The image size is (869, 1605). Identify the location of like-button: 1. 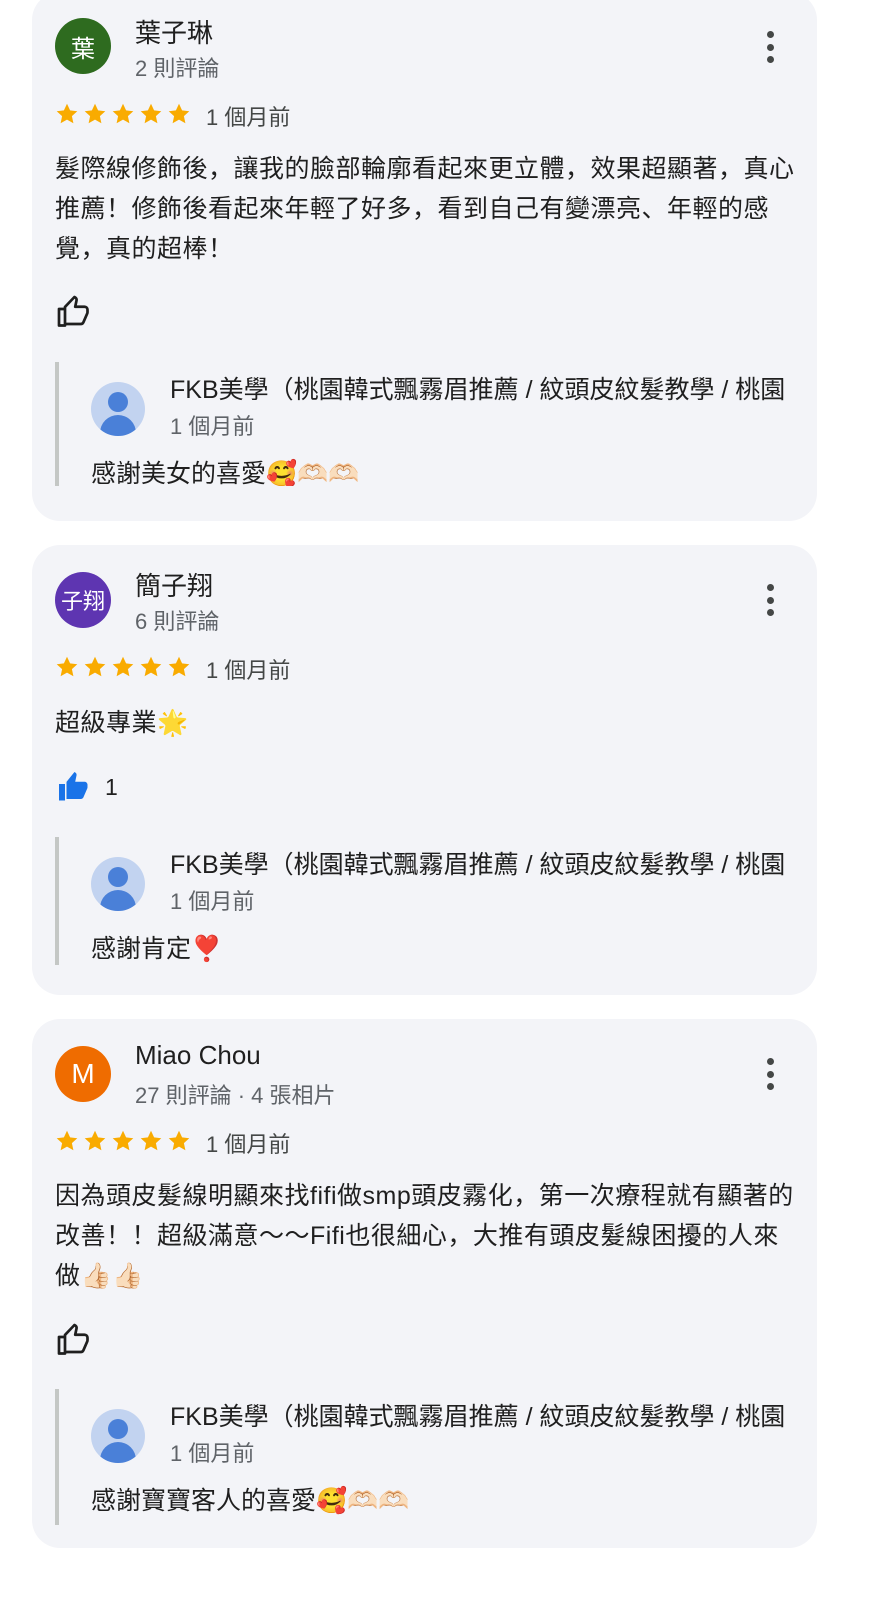
(86, 787).